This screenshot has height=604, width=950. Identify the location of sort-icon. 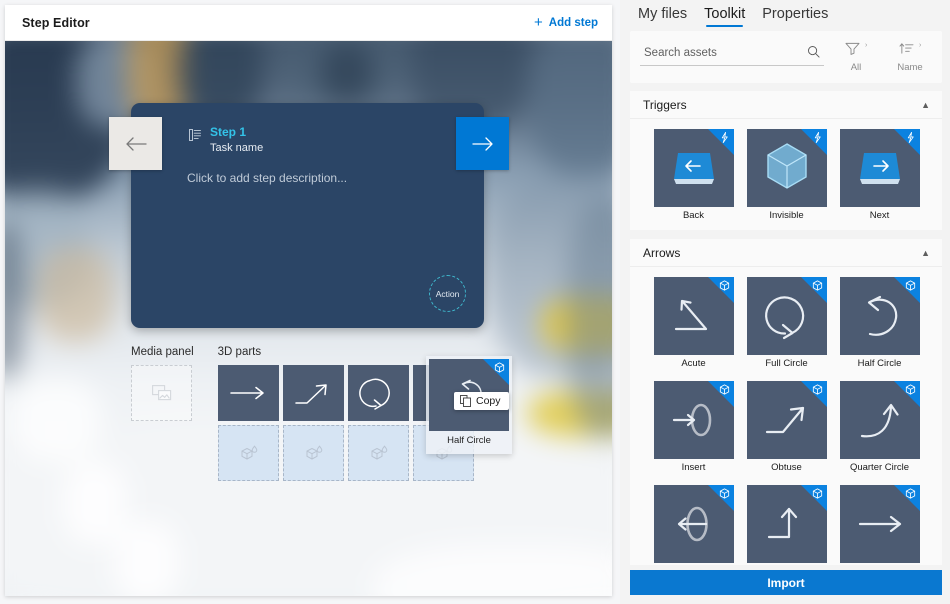
(908, 50).